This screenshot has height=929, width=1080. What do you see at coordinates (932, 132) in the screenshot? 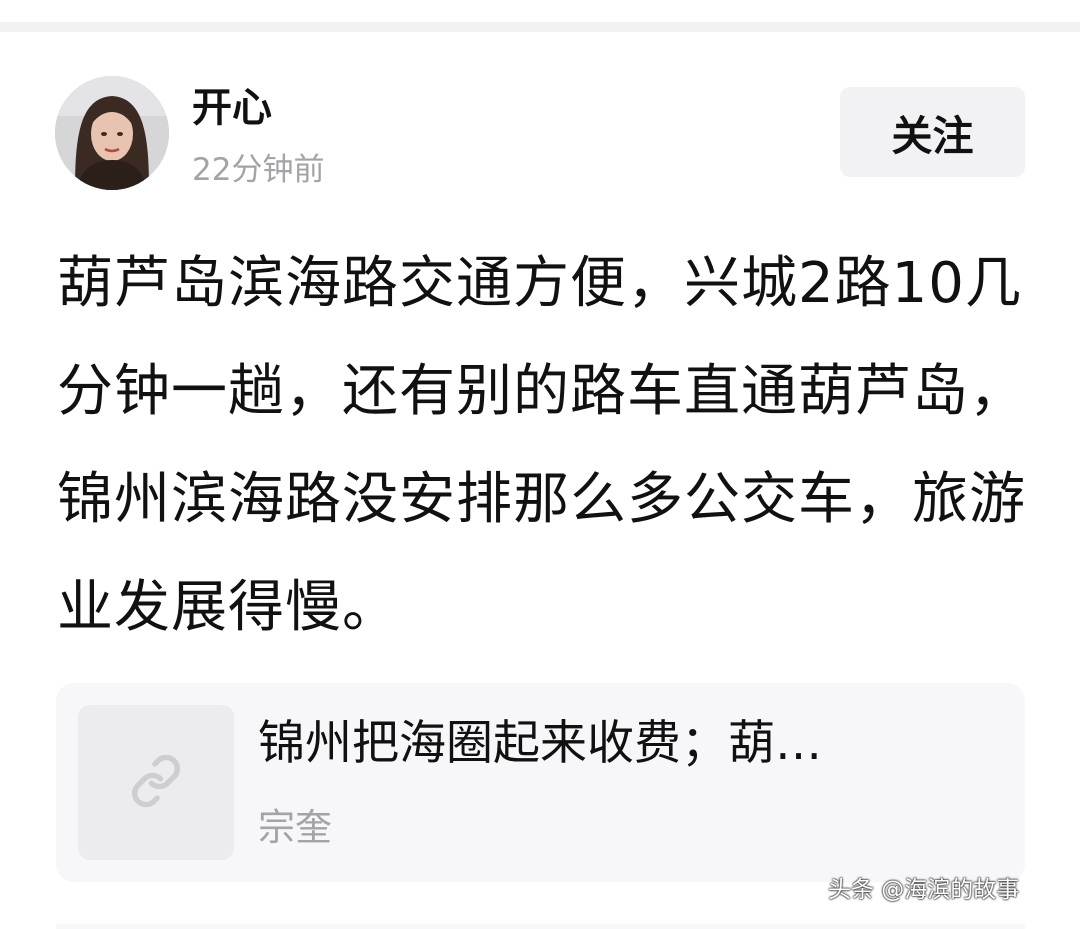
I see `follow-button: 关注` at bounding box center [932, 132].